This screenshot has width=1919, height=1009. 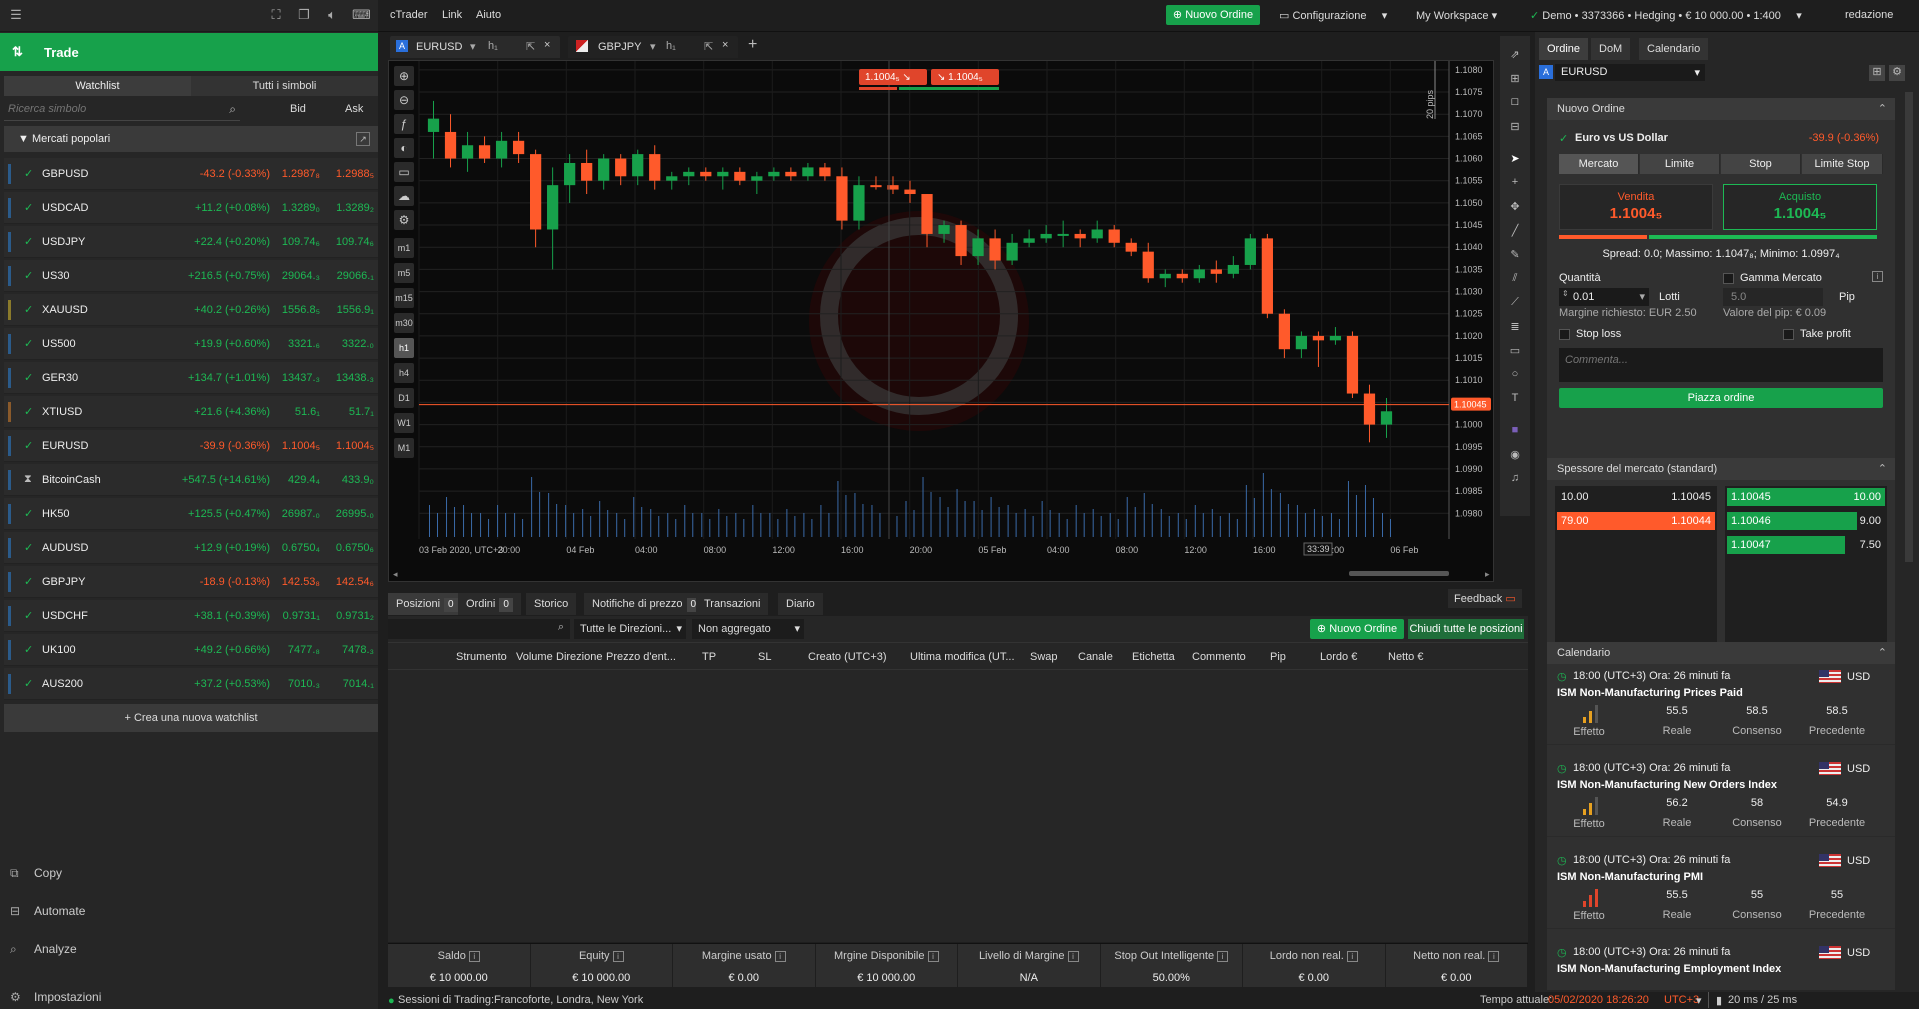 What do you see at coordinates (301, 616) in the screenshot?
I see `symbol-bid: 0.9731₁` at bounding box center [301, 616].